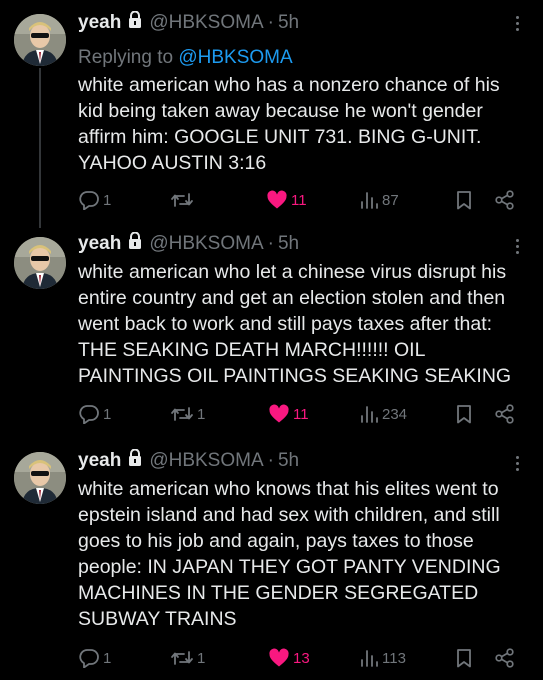 The width and height of the screenshot is (543, 680). What do you see at coordinates (394, 658) in the screenshot?
I see `views-count: 113` at bounding box center [394, 658].